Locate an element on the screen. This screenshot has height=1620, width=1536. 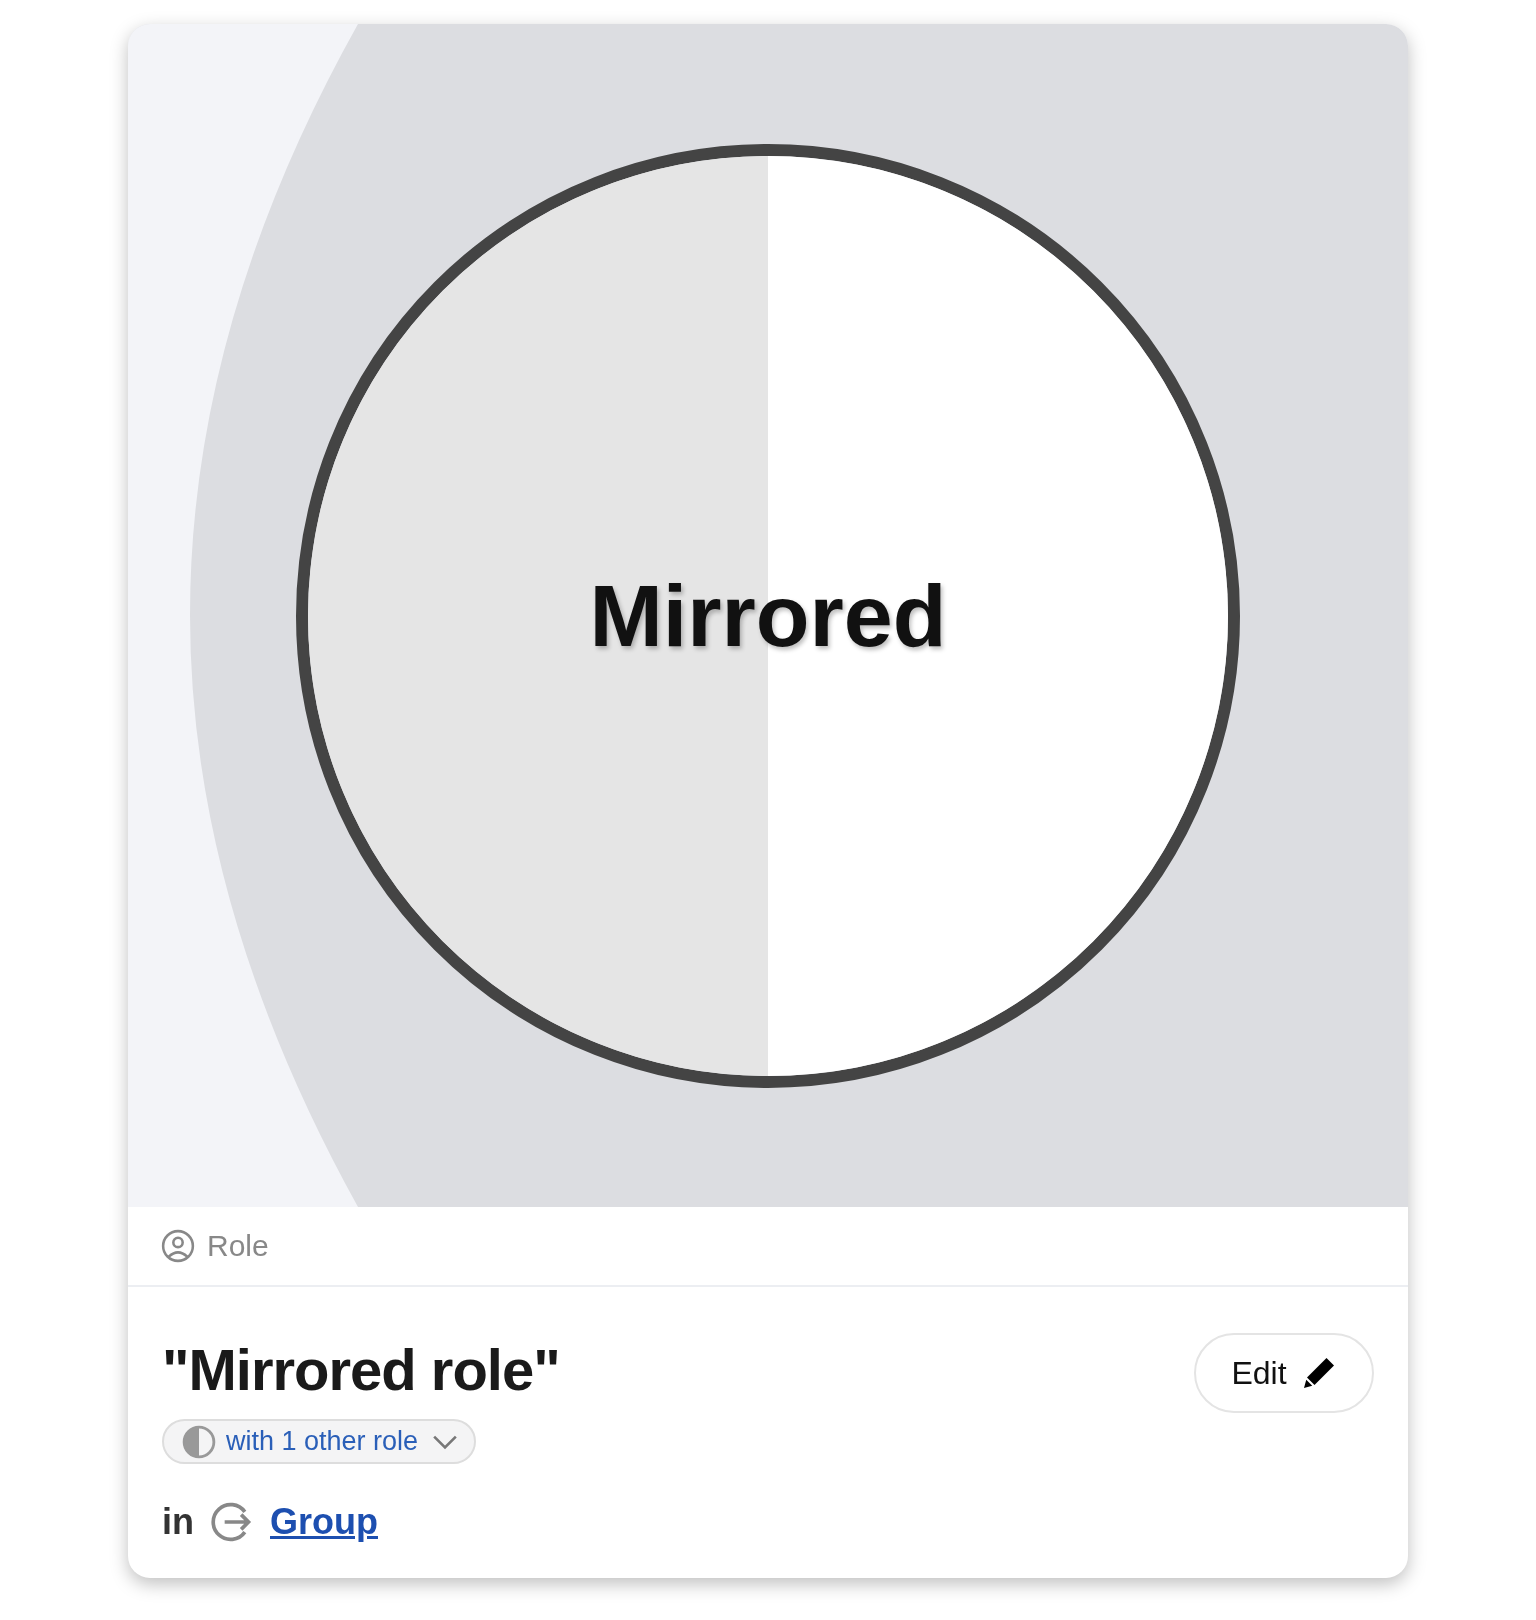
user-circle-icon is located at coordinates (178, 1246).